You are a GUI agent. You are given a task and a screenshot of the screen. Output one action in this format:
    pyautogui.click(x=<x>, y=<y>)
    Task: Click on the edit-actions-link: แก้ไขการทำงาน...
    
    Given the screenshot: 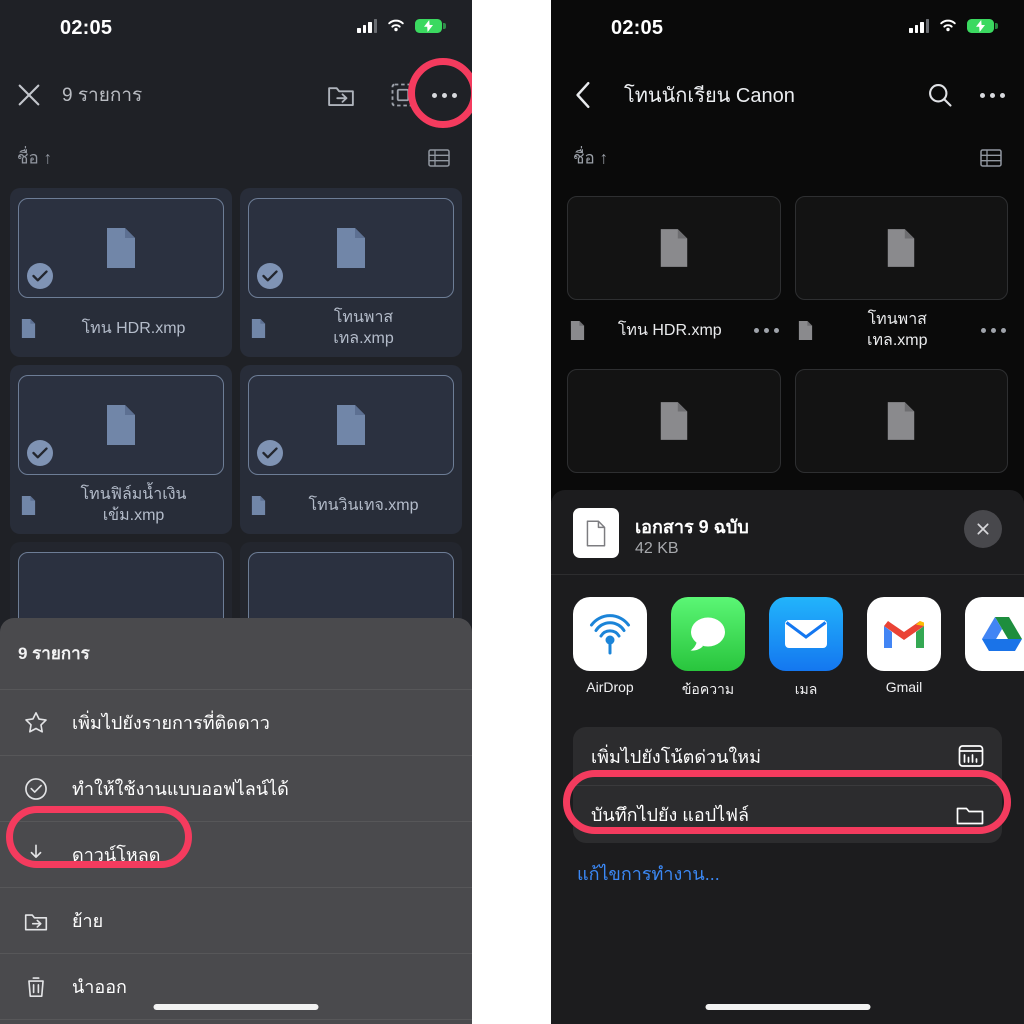 What is the action you would take?
    pyautogui.click(x=800, y=873)
    